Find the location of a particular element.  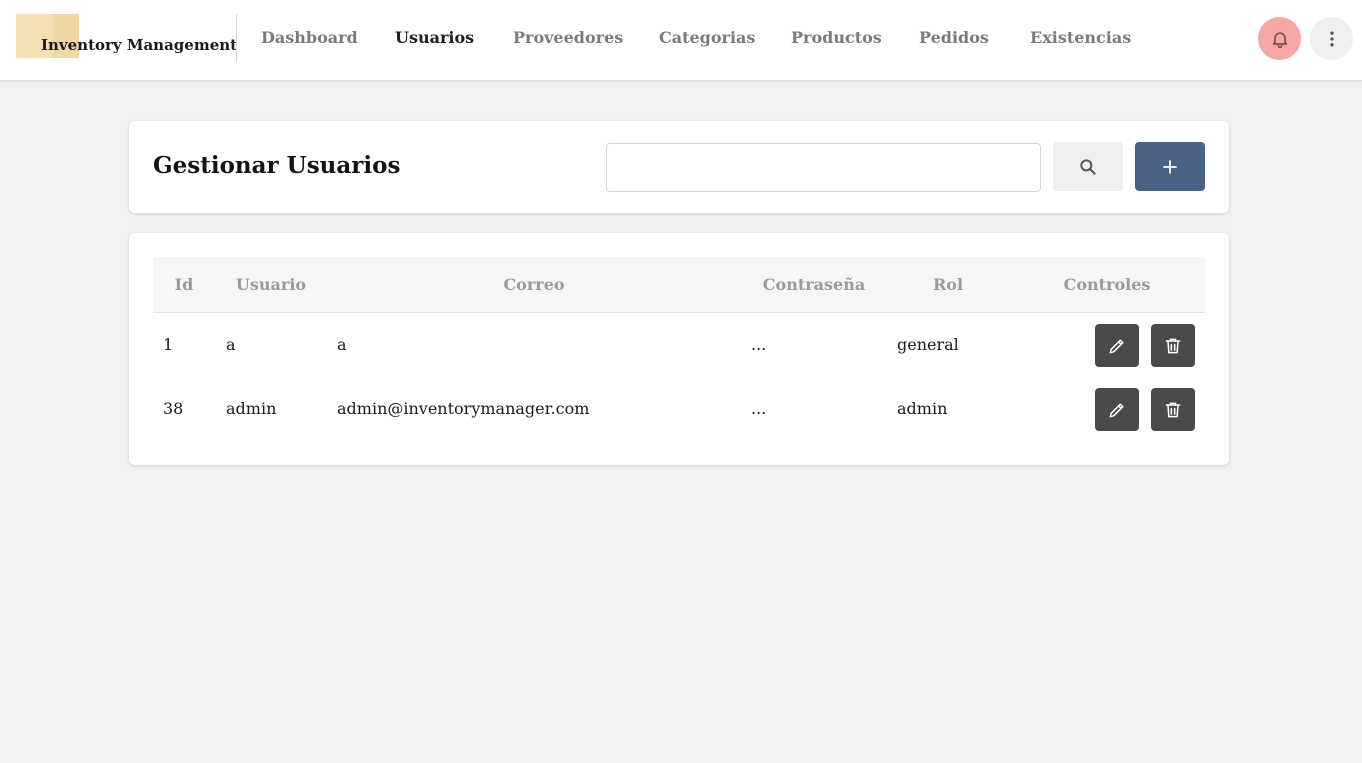

search-icon is located at coordinates (1088, 166).